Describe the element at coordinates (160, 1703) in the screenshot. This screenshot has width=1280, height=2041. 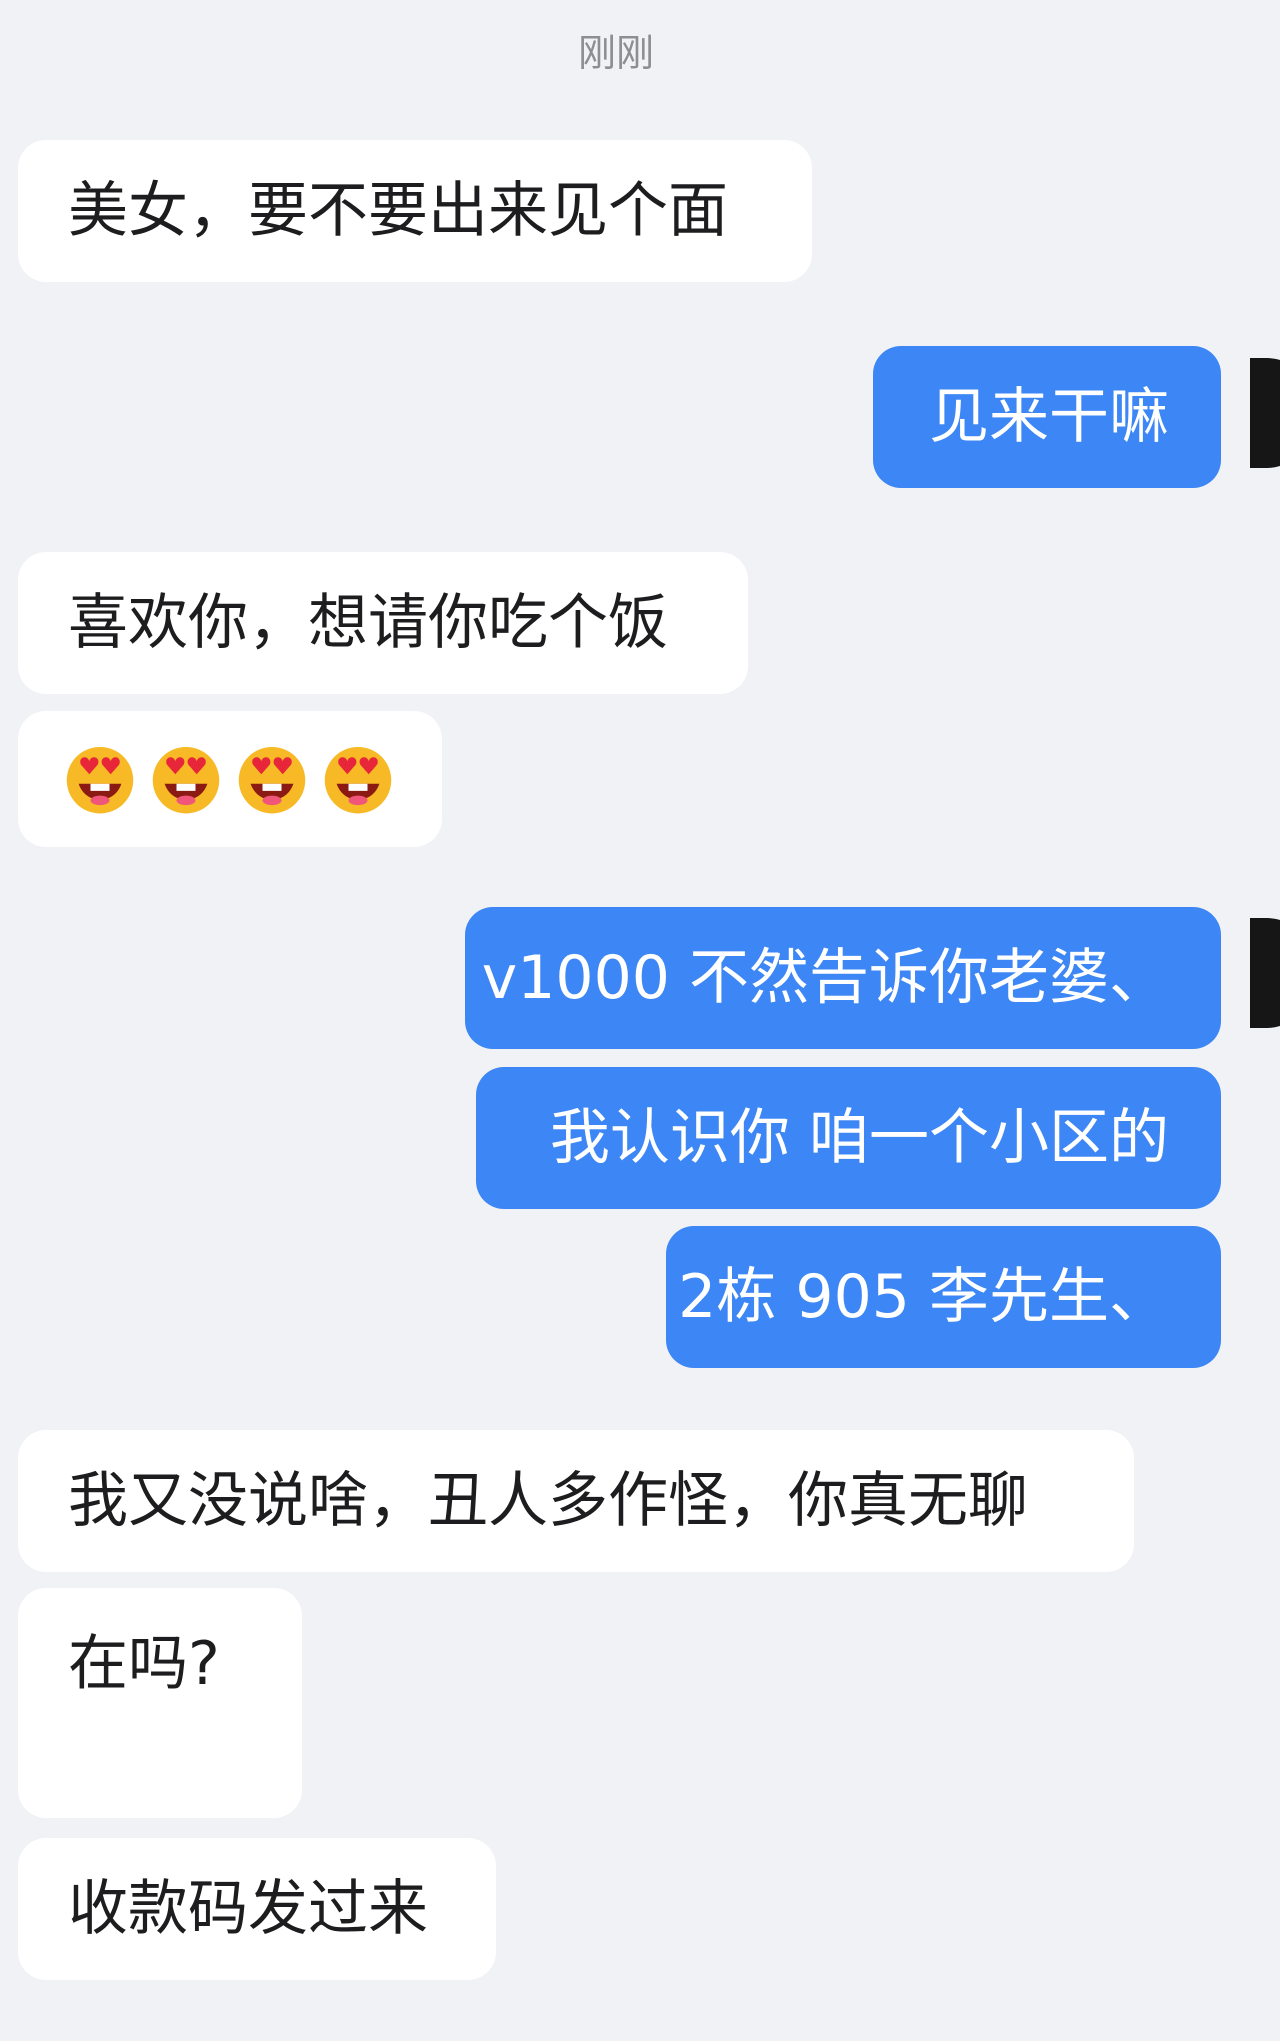
I see `message-bubble-incoming: 在吗?` at that location.